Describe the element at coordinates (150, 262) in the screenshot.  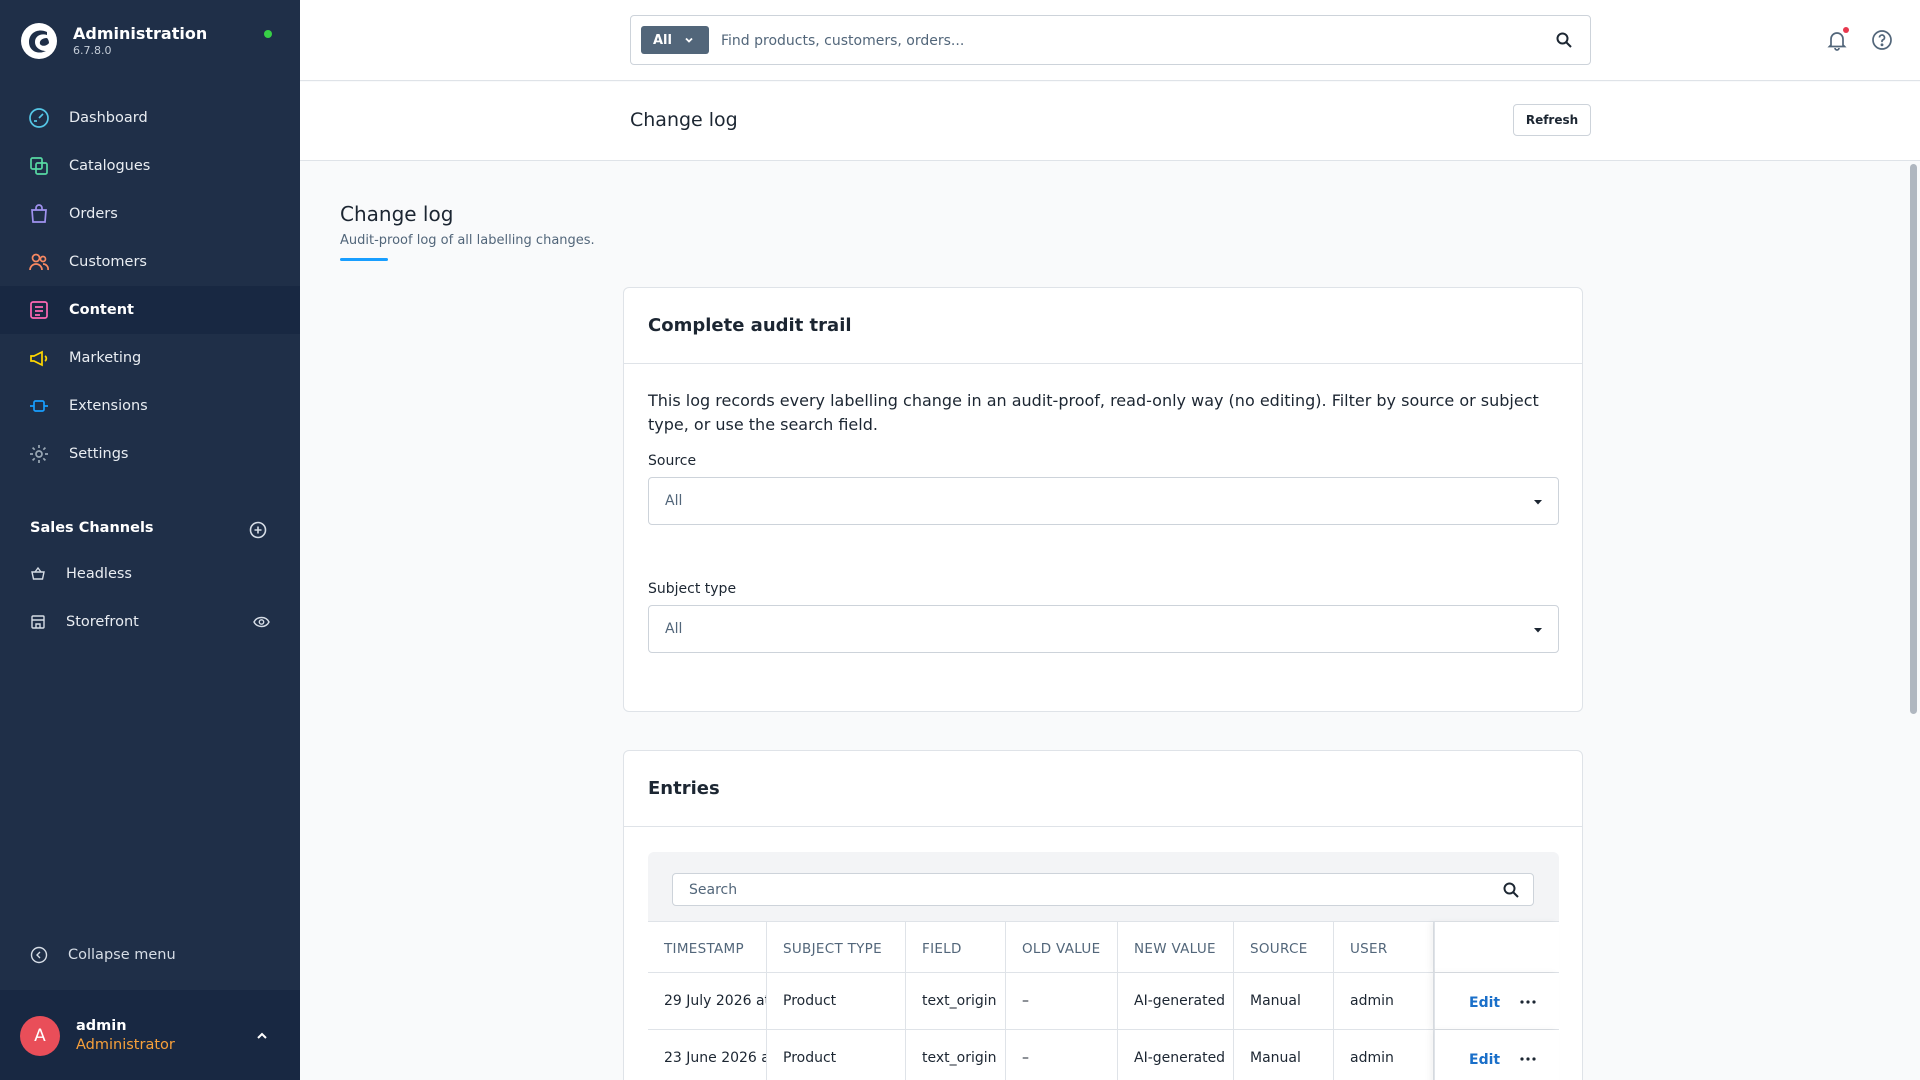
I see `nav-item-customers: Customers` at that location.